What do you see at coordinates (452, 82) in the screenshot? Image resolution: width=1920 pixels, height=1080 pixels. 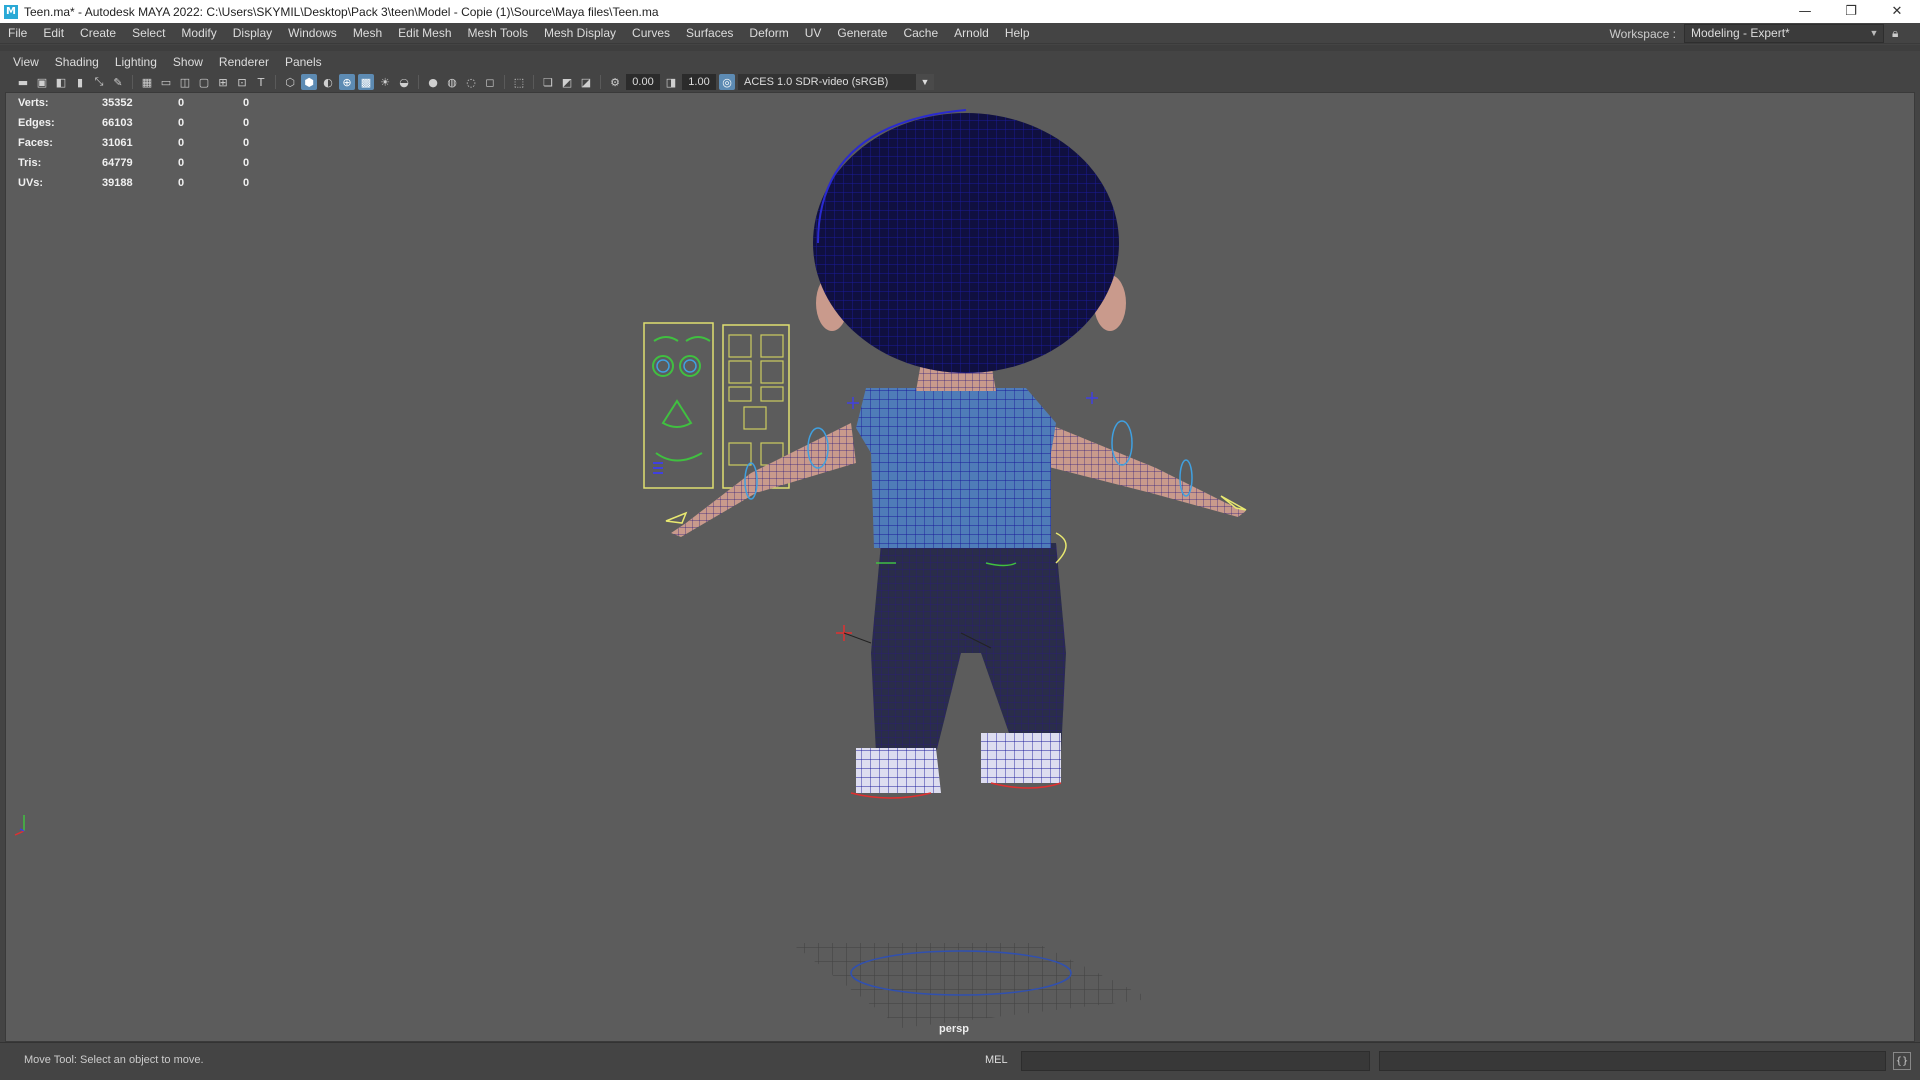 I see `motion-blur-icon: ◍` at bounding box center [452, 82].